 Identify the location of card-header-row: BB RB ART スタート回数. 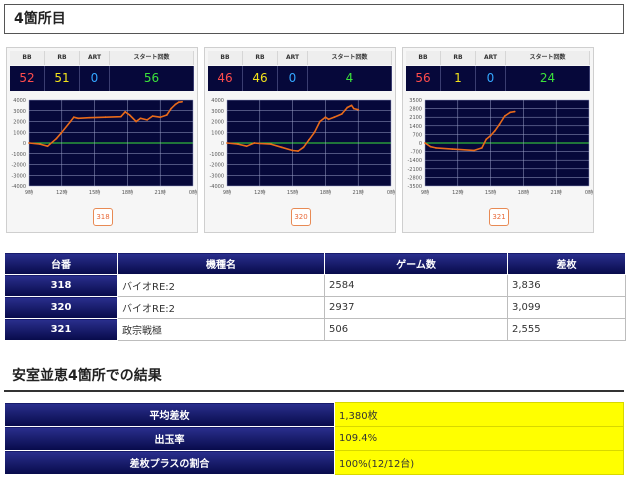
(498, 58).